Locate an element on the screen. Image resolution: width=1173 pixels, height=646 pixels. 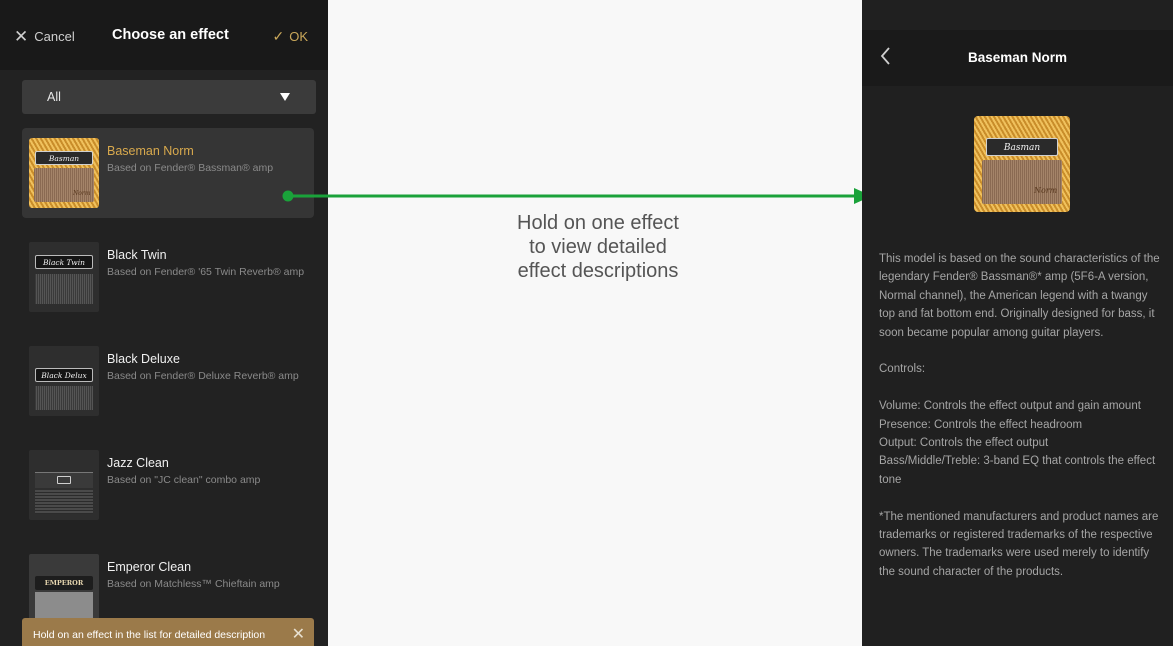
amp-plate: Black Delux is located at coordinates (64, 375).